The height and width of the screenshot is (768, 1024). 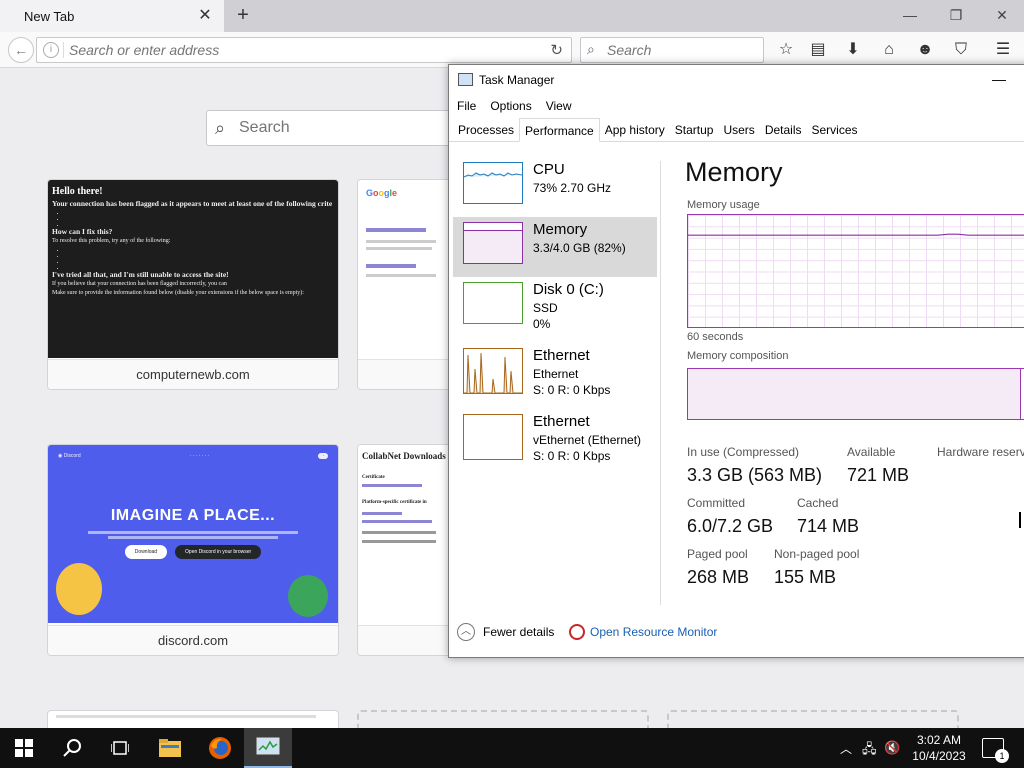 I want to click on hardware-reserved-label: Hardware reserve, so click(x=980, y=452).